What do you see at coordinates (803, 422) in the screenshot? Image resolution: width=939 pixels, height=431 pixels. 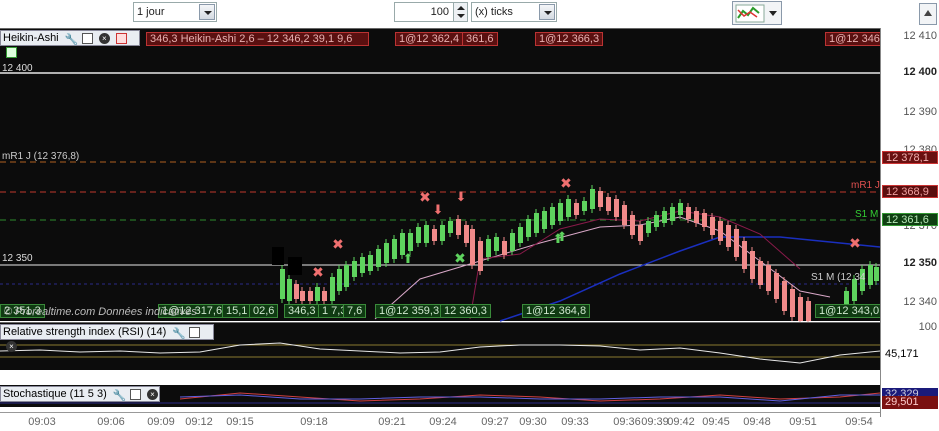 I see `time-axis-label: 09:51` at bounding box center [803, 422].